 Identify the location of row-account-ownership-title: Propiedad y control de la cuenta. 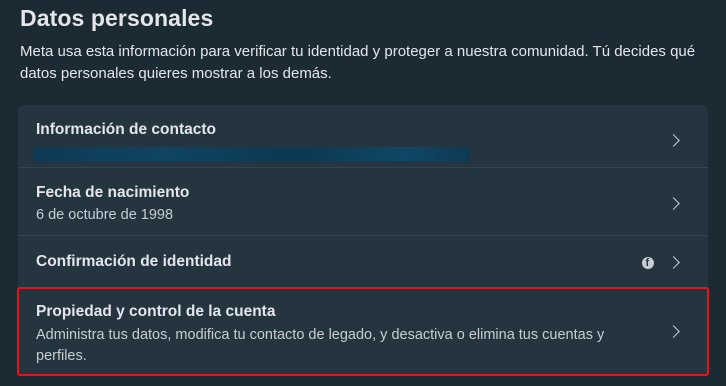
(156, 311).